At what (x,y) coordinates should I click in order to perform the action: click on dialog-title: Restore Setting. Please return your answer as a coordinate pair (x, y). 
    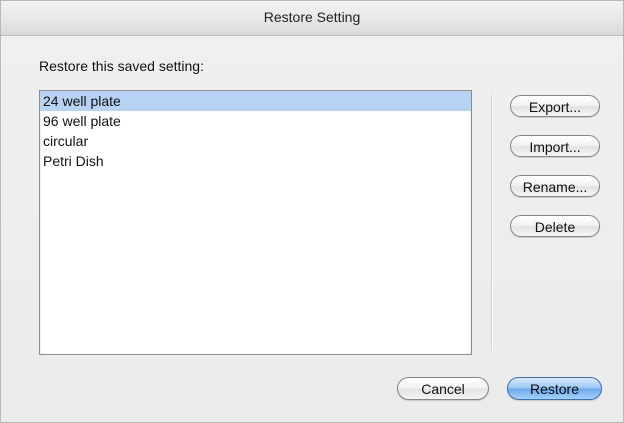
    Looking at the image, I should click on (312, 17).